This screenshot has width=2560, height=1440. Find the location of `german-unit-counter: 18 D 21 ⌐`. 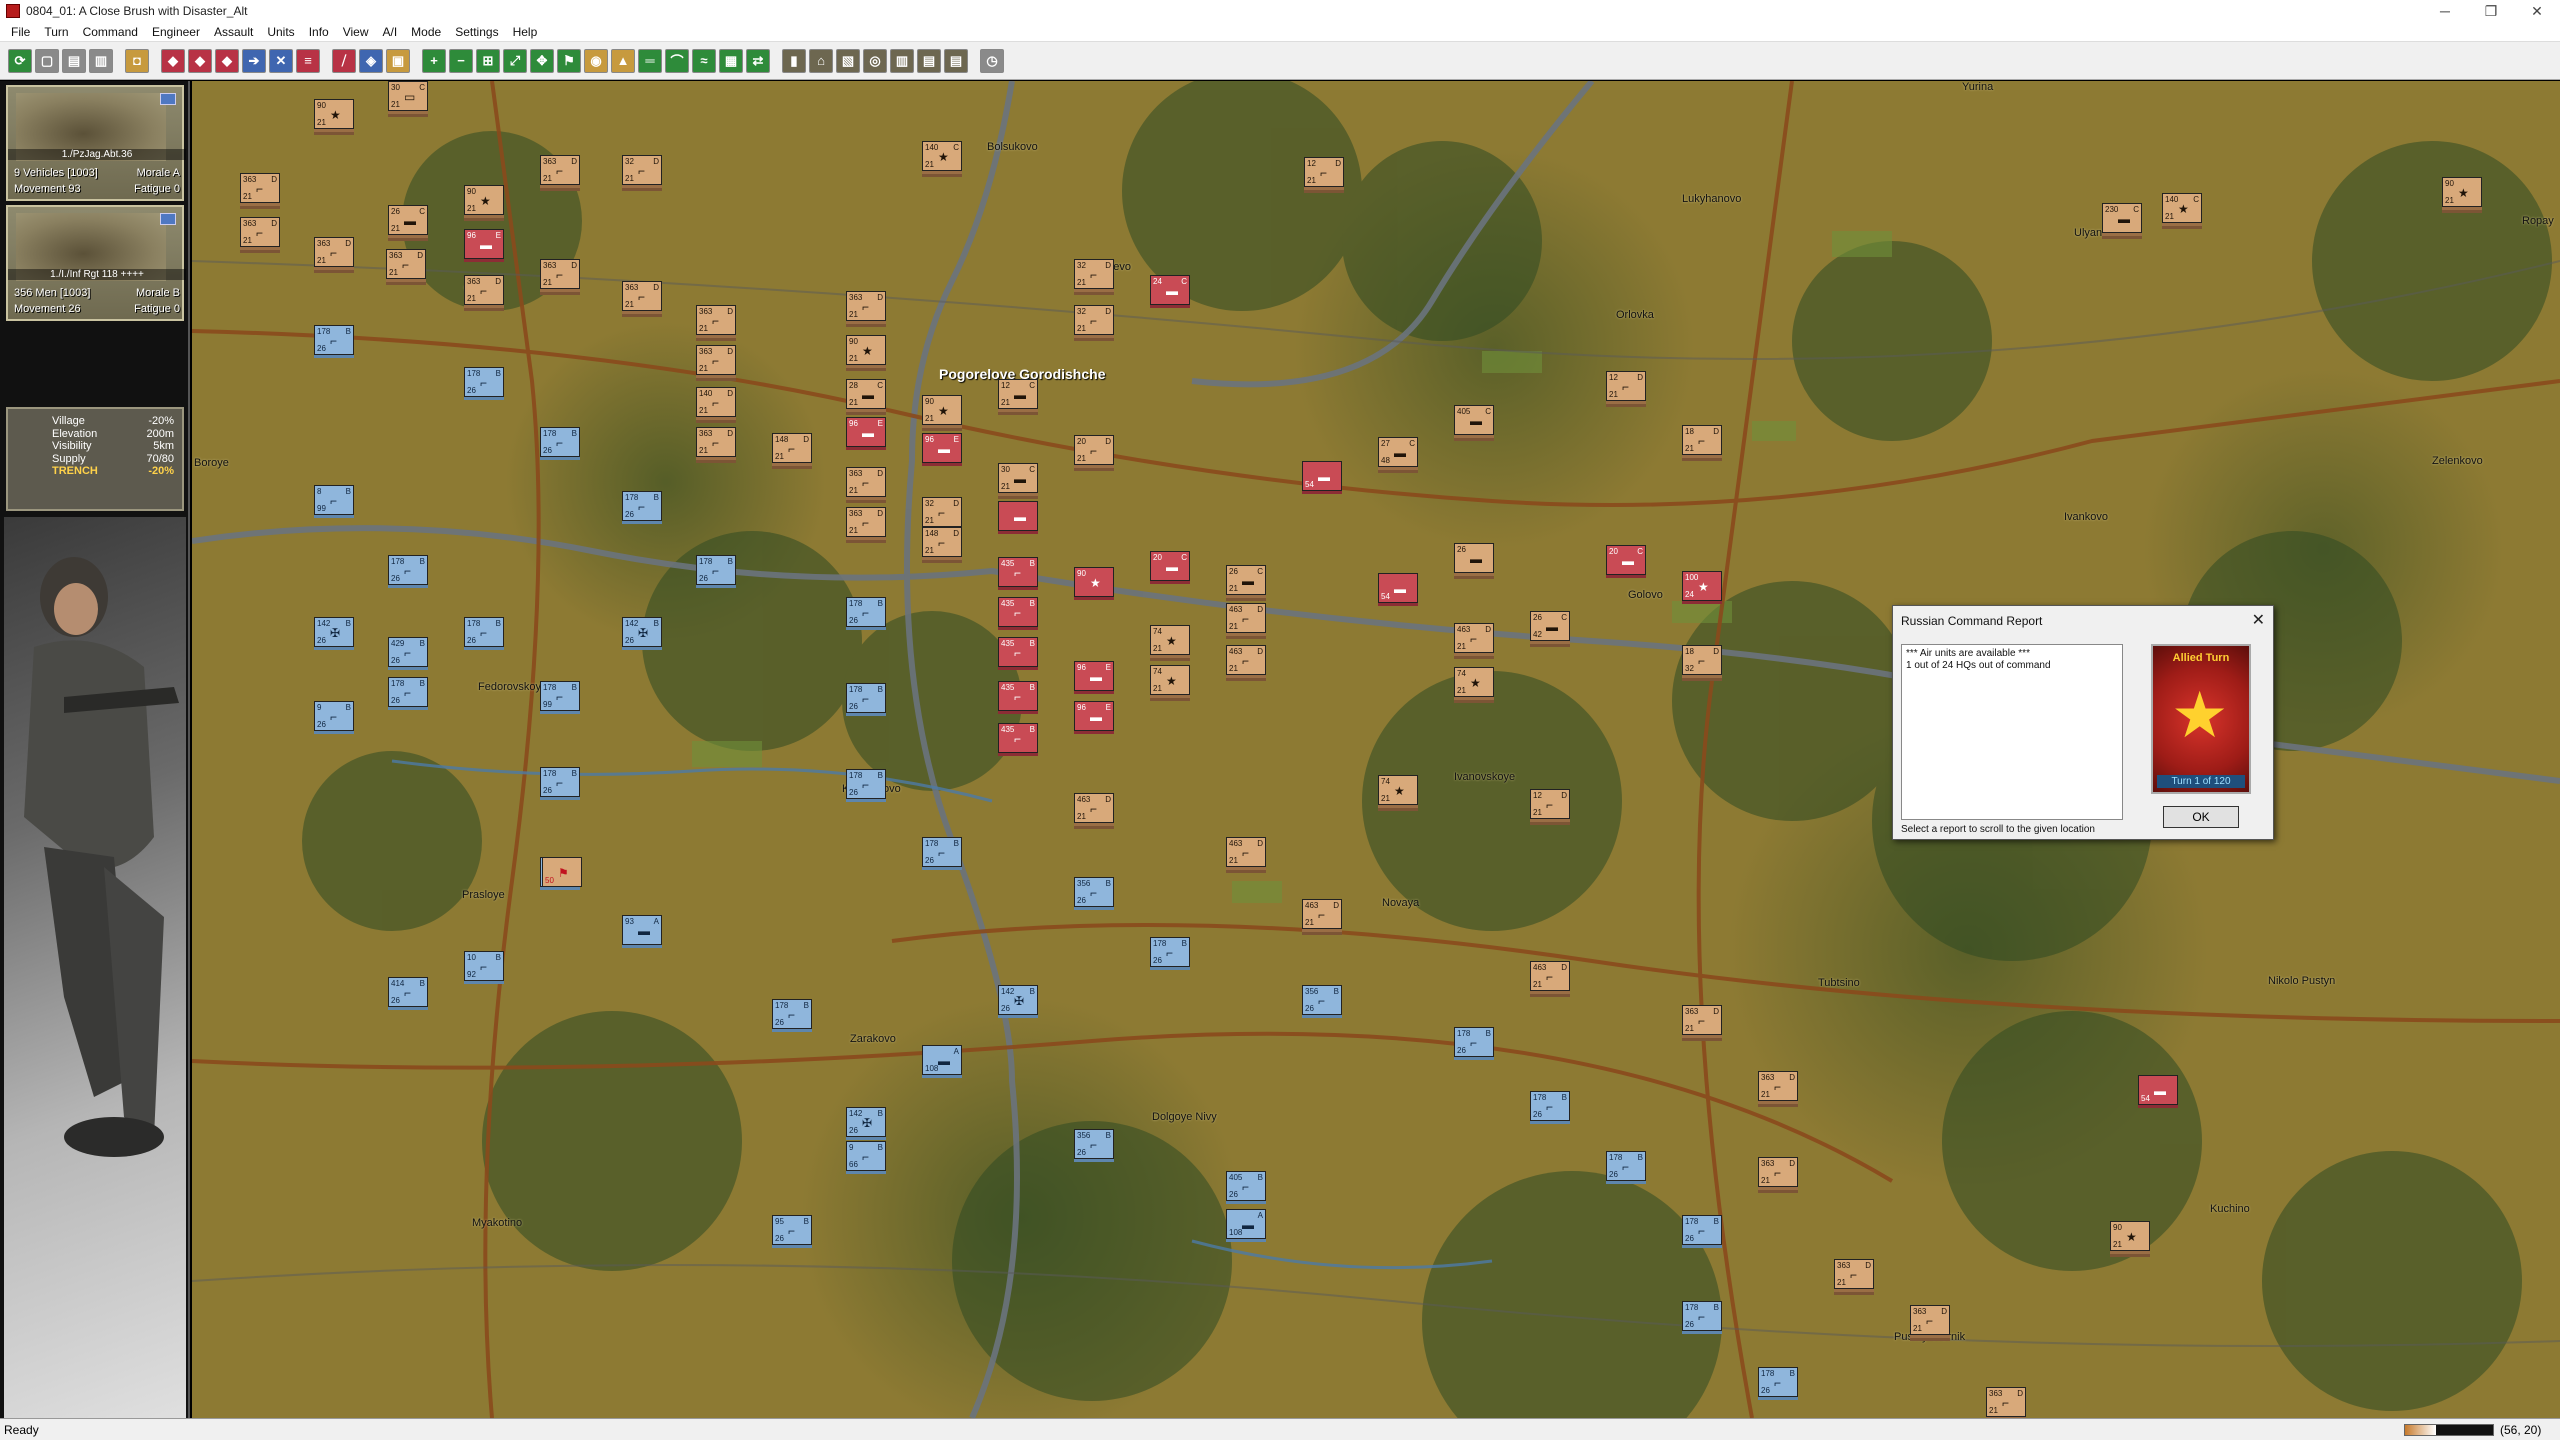

german-unit-counter: 18 D 21 ⌐ is located at coordinates (1702, 440).